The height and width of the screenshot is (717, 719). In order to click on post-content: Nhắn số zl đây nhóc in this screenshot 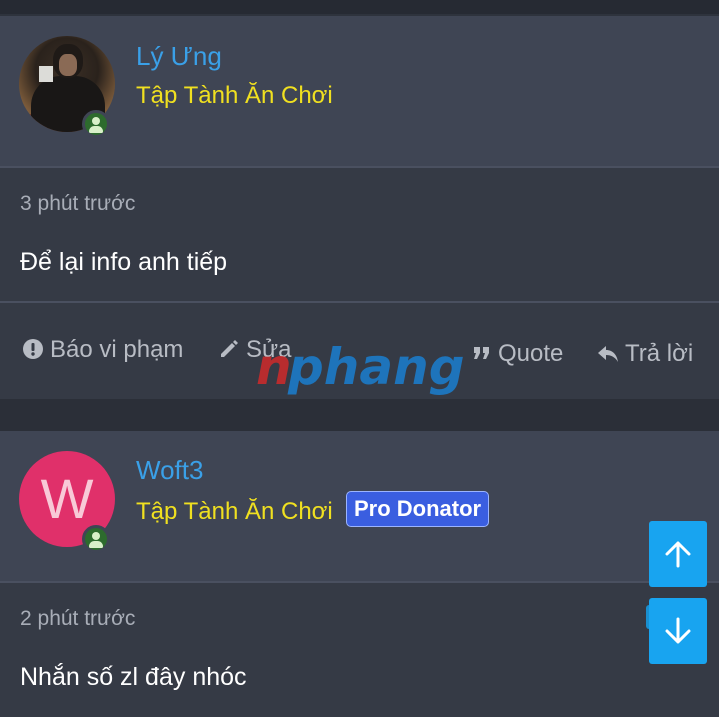, I will do `click(133, 677)`.